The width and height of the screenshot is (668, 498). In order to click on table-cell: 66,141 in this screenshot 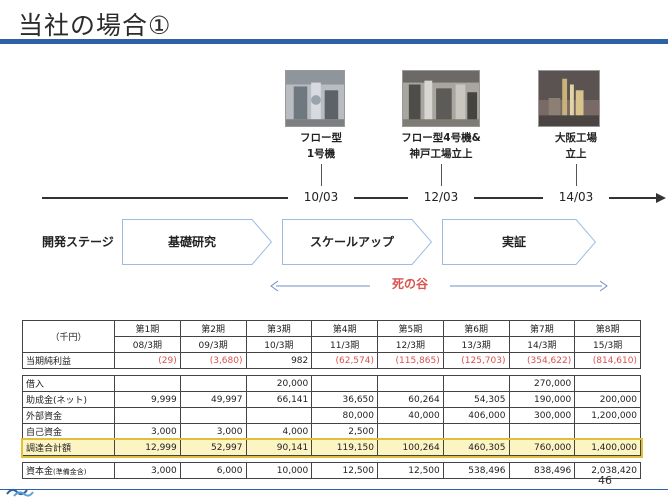, I will do `click(279, 399)`.